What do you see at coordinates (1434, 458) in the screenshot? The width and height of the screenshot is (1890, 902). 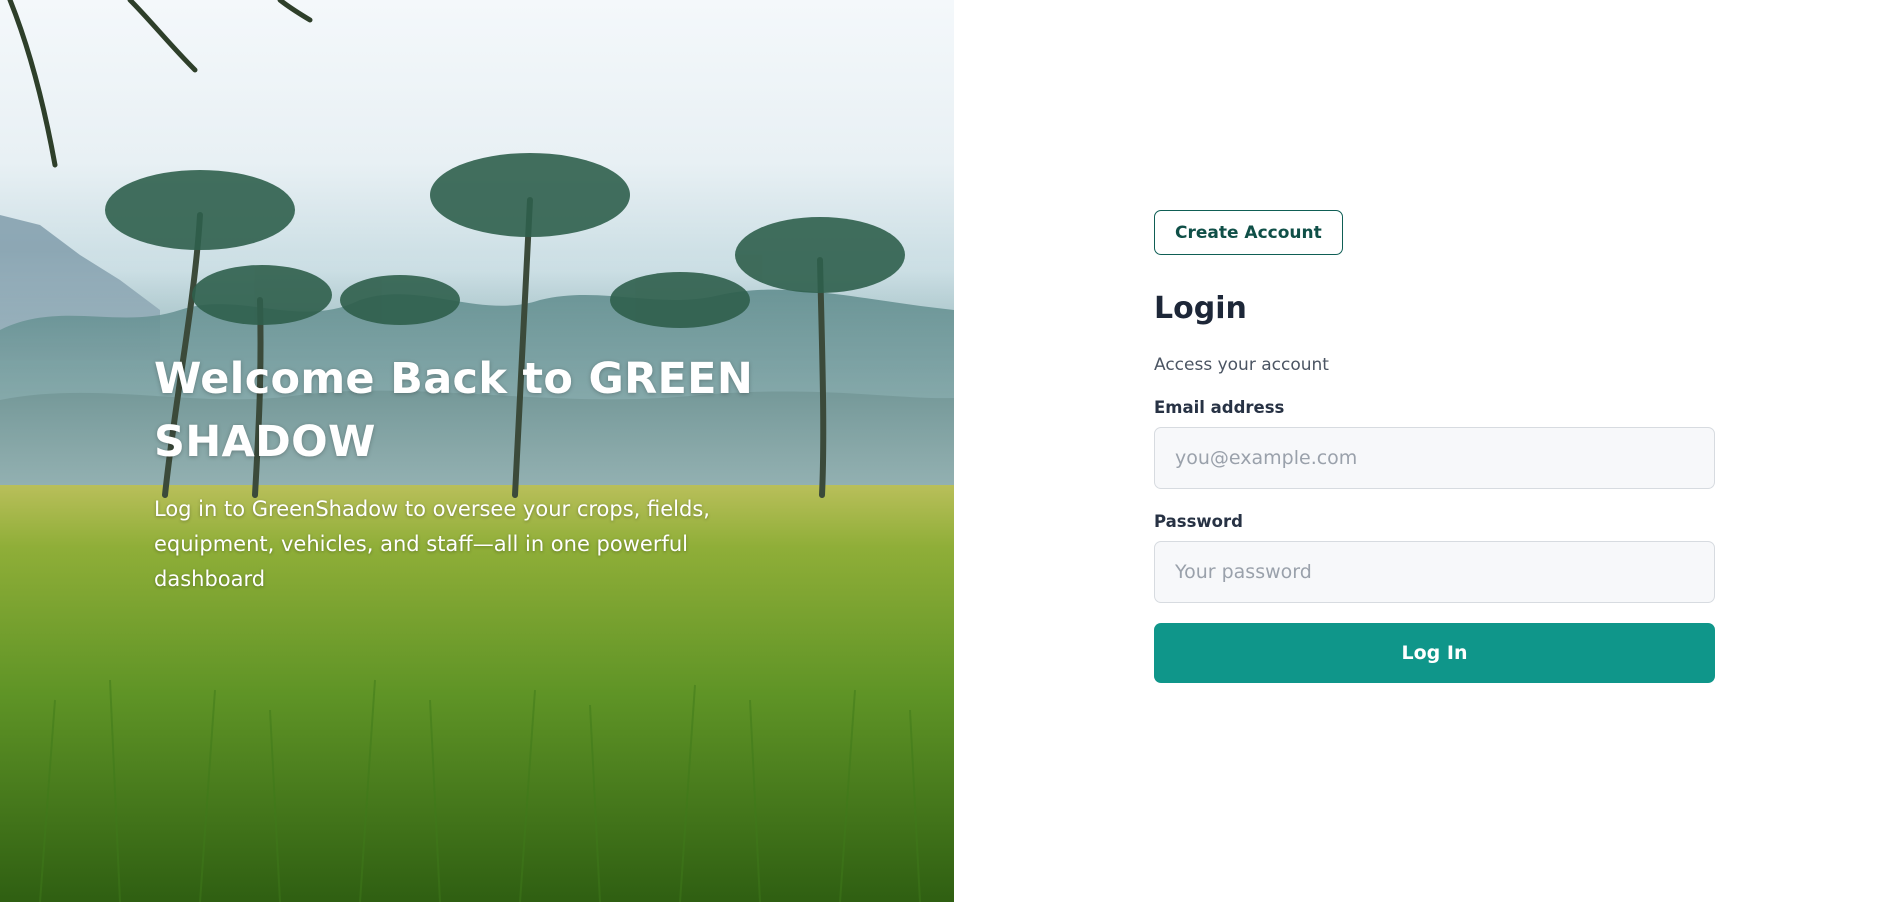 I see `email-field` at bounding box center [1434, 458].